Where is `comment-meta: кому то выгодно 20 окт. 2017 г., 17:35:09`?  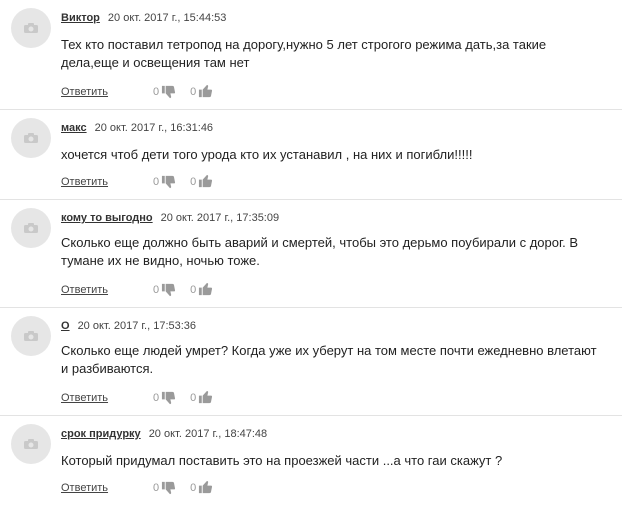 comment-meta: кому то выгодно 20 окт. 2017 г., 17:35:09 is located at coordinates (170, 218).